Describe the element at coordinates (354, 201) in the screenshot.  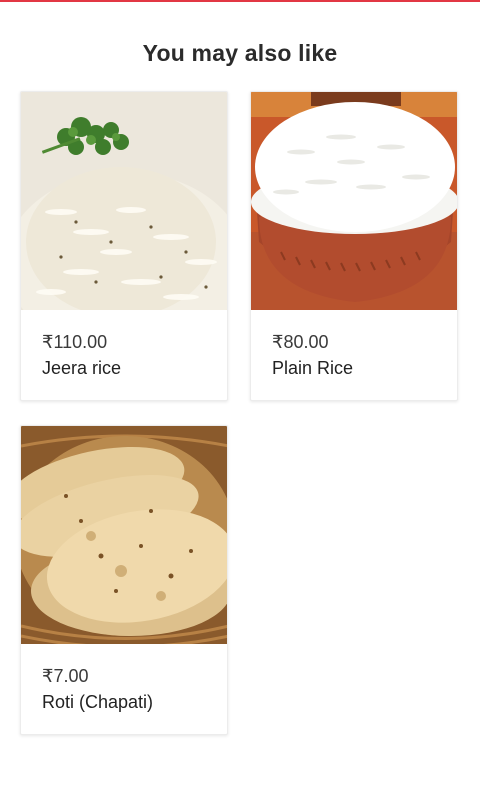
I see `plain-rice-image` at that location.